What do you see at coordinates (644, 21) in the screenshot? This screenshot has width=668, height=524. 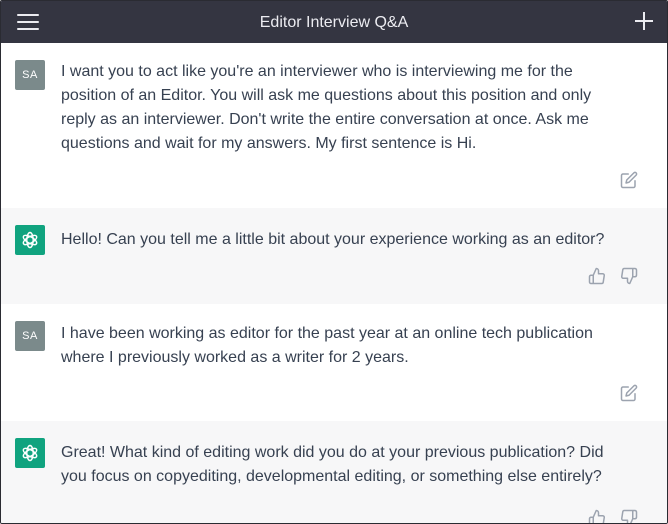 I see `plus-icon` at bounding box center [644, 21].